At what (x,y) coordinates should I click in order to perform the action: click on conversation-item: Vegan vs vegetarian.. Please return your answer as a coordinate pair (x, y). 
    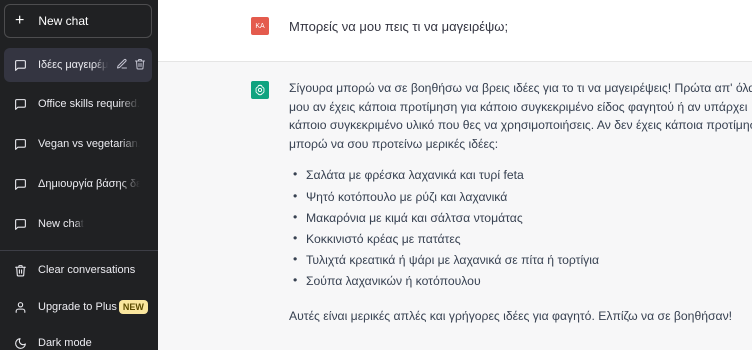
    Looking at the image, I should click on (78, 144).